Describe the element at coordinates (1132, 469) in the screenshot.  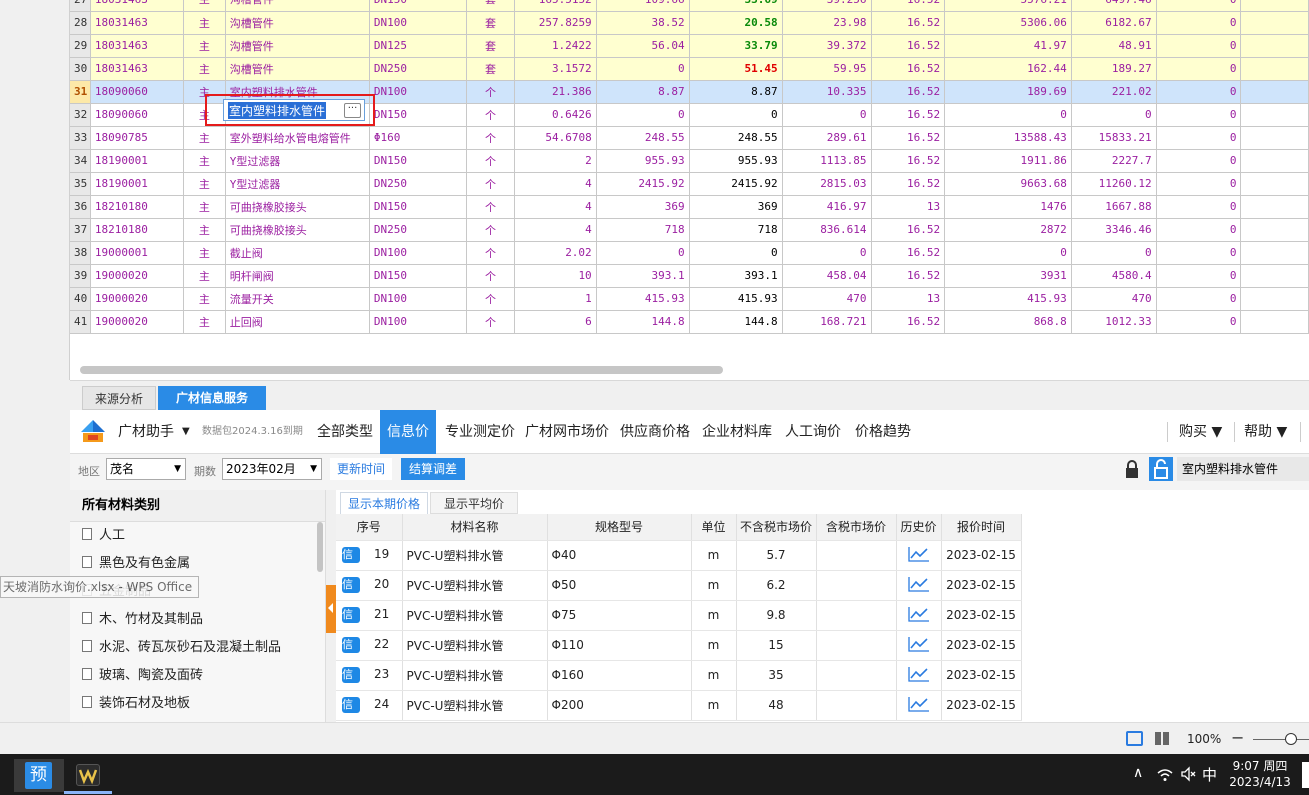
I see `lock-icon` at that location.